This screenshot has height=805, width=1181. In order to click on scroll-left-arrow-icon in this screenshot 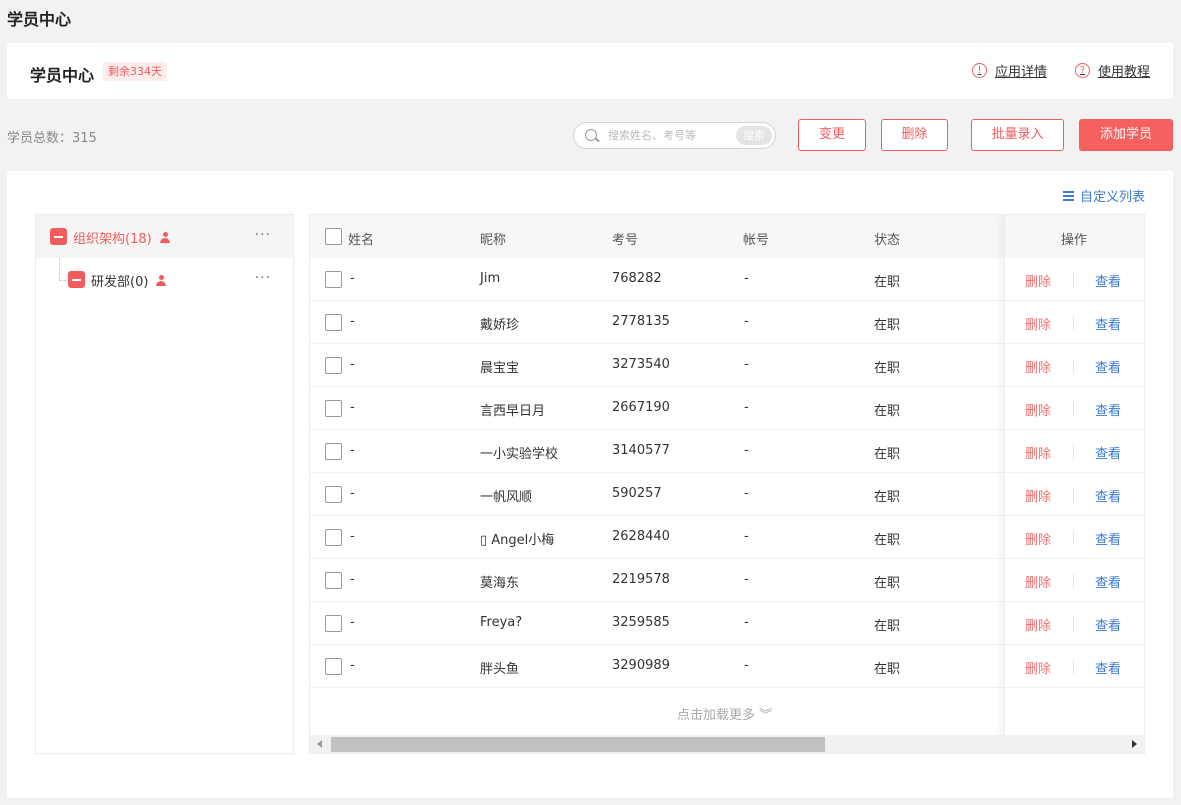, I will do `click(319, 744)`.